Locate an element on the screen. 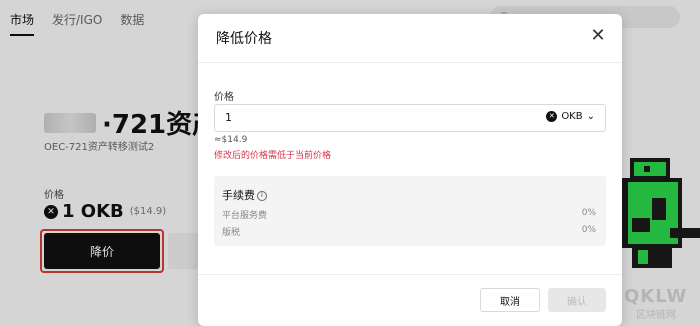  fee-title: 手续费 i is located at coordinates (244, 195).